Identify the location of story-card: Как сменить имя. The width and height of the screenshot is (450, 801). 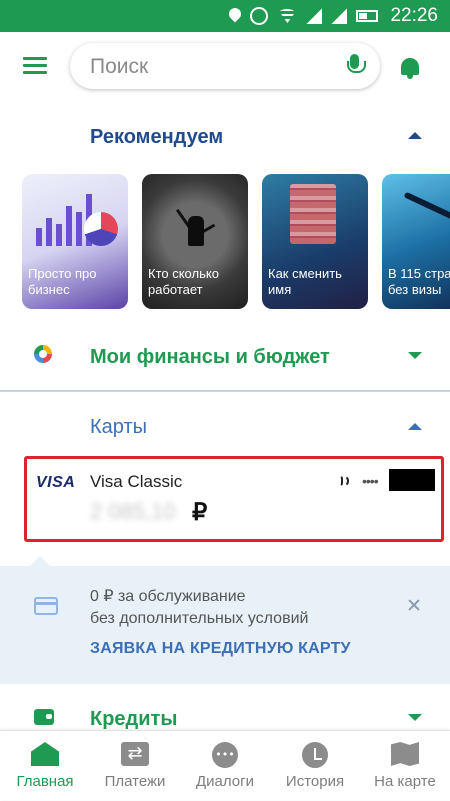
(315, 241).